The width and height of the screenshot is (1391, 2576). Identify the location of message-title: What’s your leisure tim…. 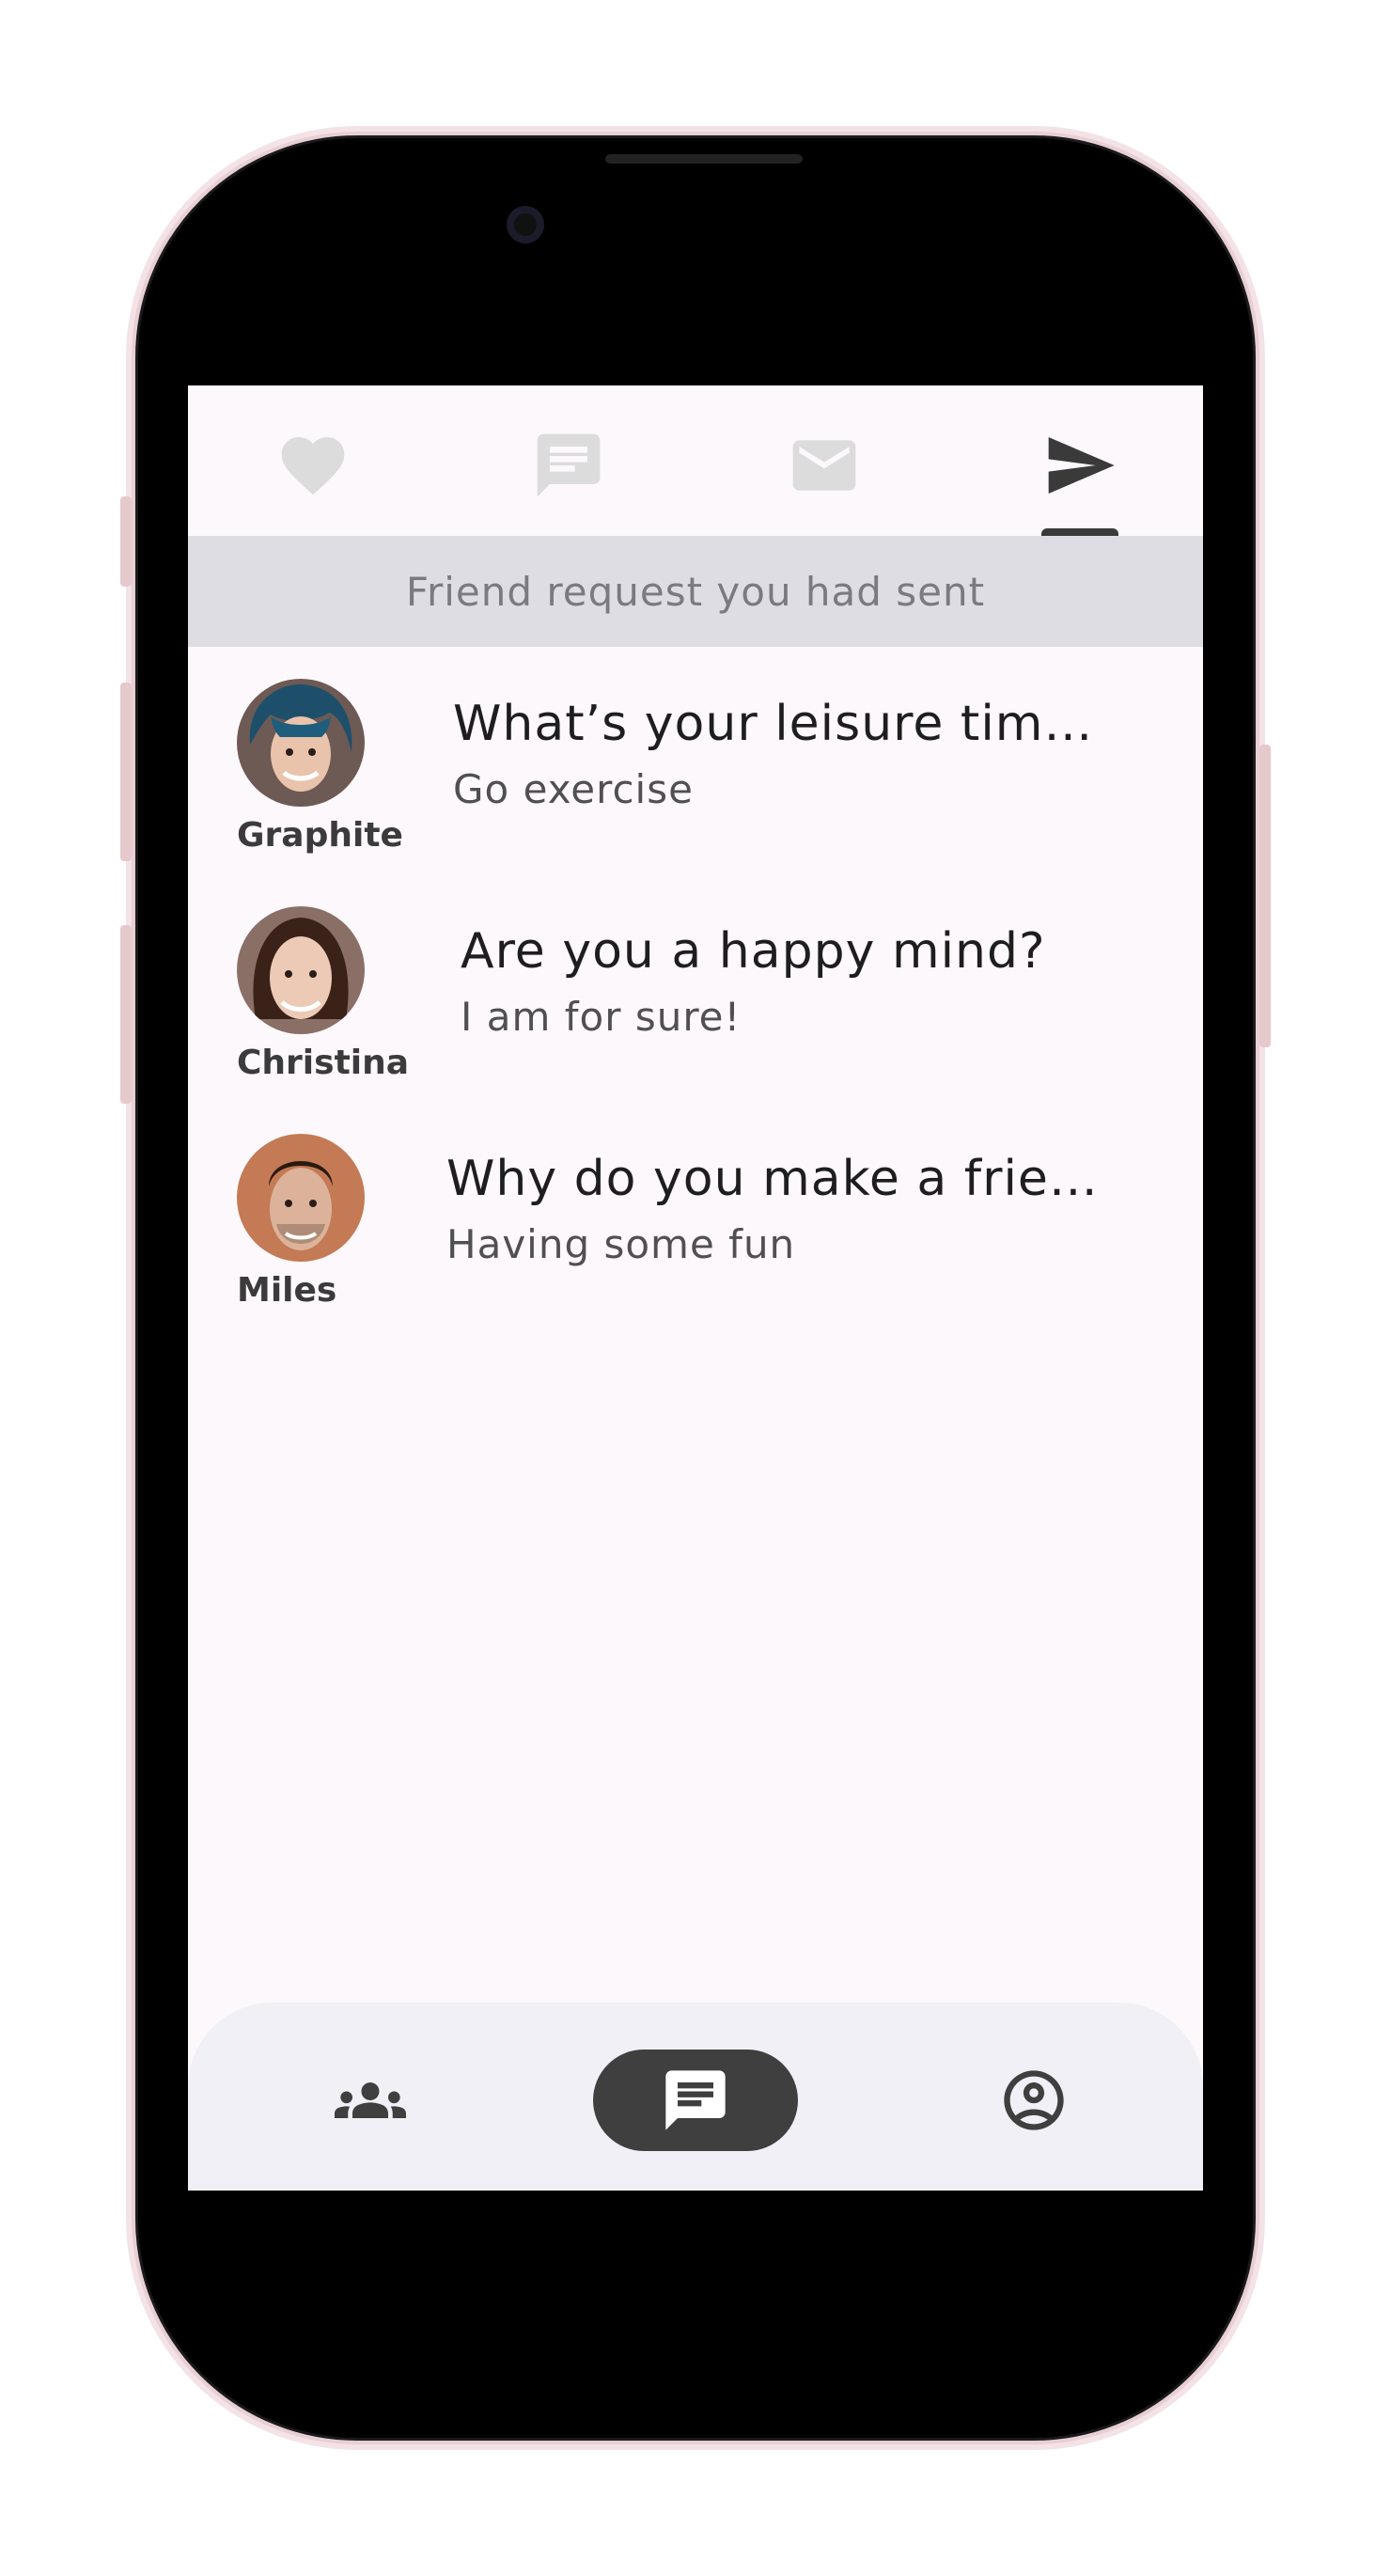
(774, 724).